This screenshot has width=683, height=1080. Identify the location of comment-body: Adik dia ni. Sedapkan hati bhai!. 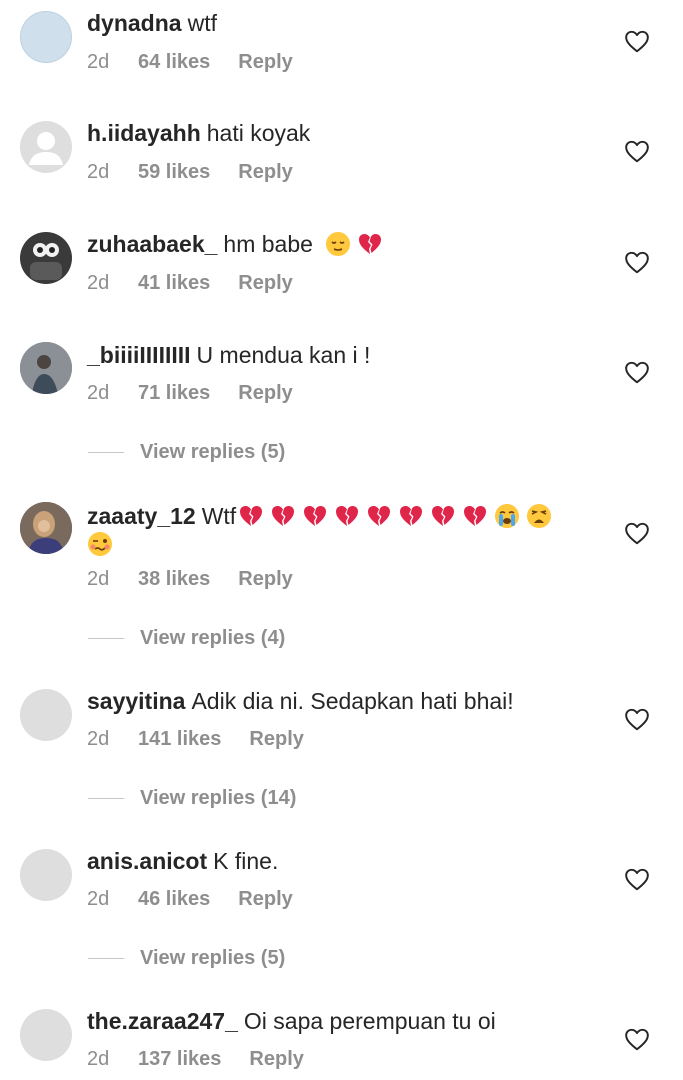
(352, 701).